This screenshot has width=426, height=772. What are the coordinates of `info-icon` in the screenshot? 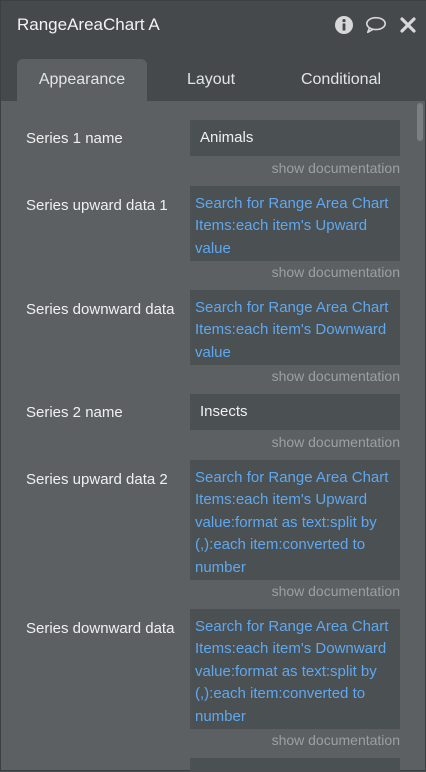 It's located at (344, 25).